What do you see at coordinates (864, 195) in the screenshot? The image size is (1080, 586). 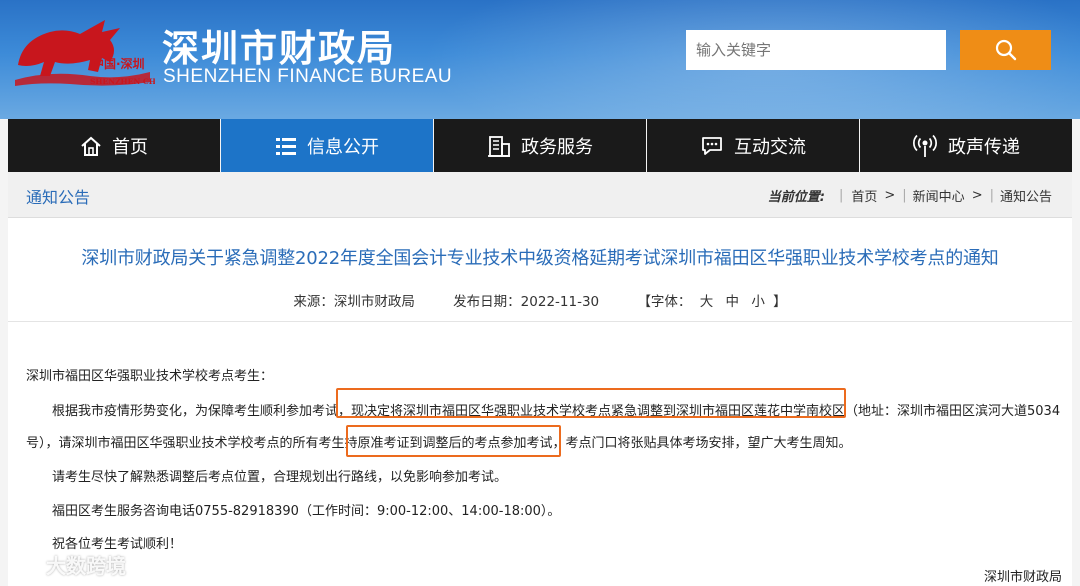 I see `breadcrumb-home-link: 首页` at bounding box center [864, 195].